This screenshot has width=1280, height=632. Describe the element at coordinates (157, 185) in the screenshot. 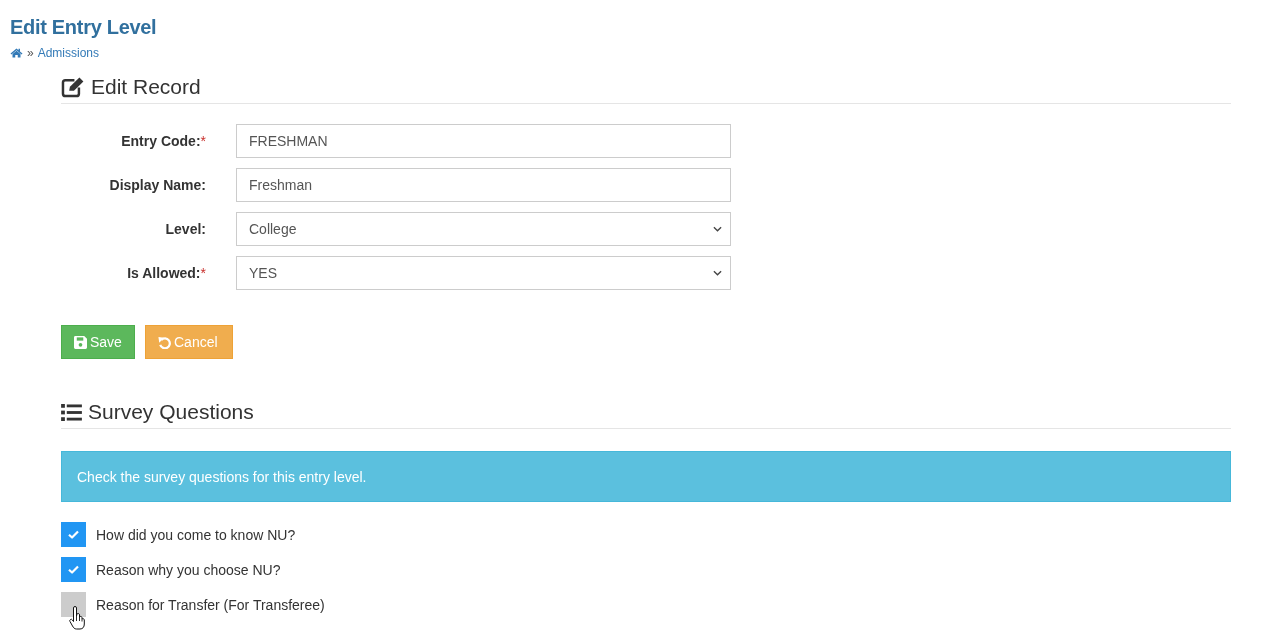

I see `field-label: Display Name:` at that location.